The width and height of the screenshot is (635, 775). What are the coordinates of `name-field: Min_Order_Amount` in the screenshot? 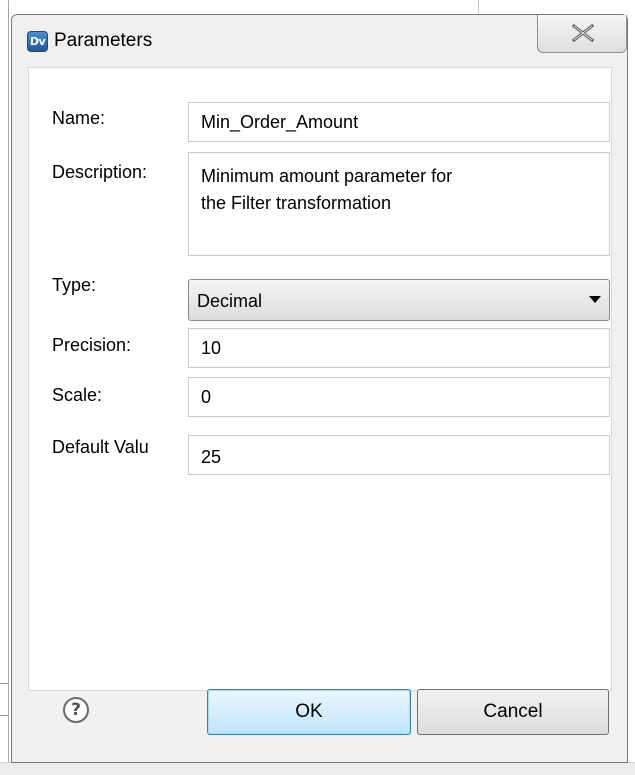 It's located at (399, 122).